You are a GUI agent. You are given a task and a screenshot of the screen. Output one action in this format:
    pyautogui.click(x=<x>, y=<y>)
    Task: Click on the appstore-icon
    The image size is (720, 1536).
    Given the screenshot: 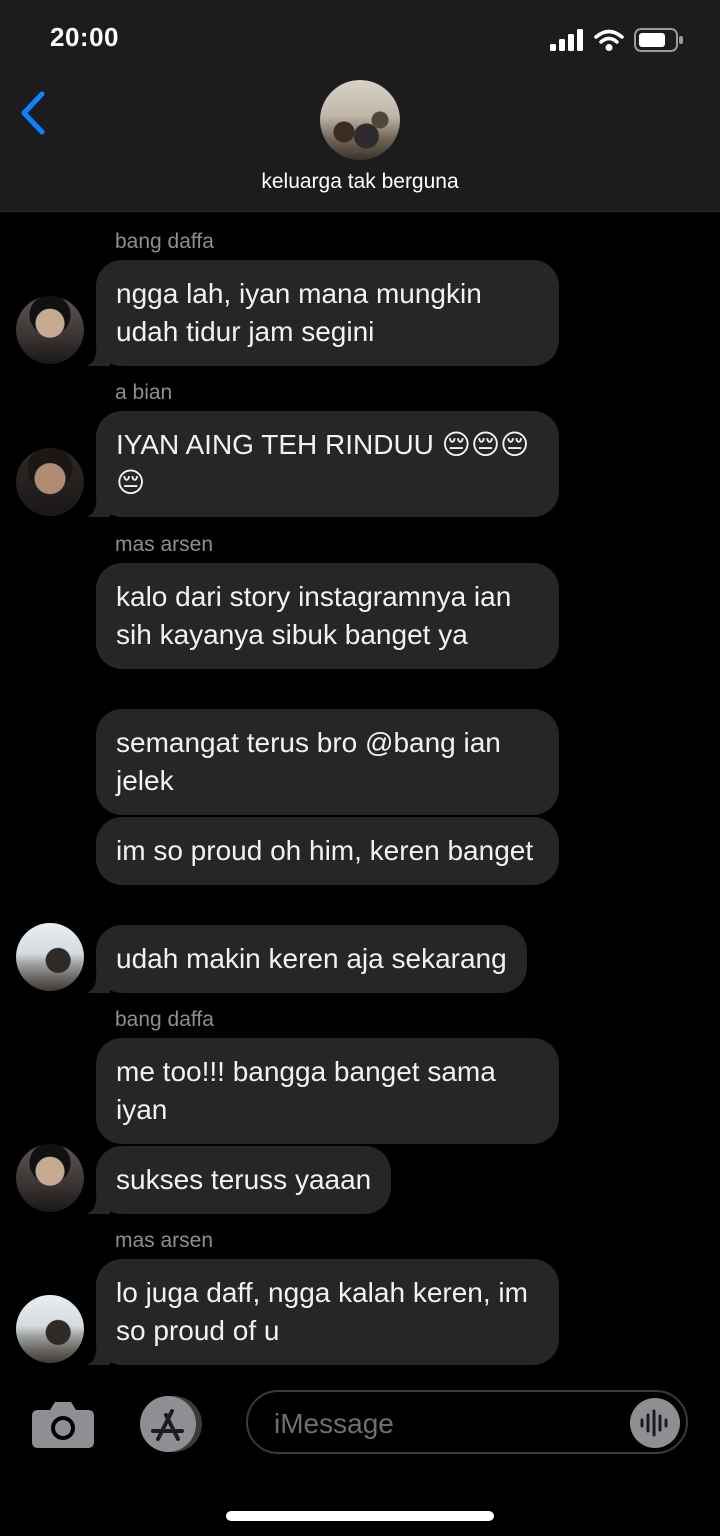 What is the action you would take?
    pyautogui.click(x=172, y=1424)
    